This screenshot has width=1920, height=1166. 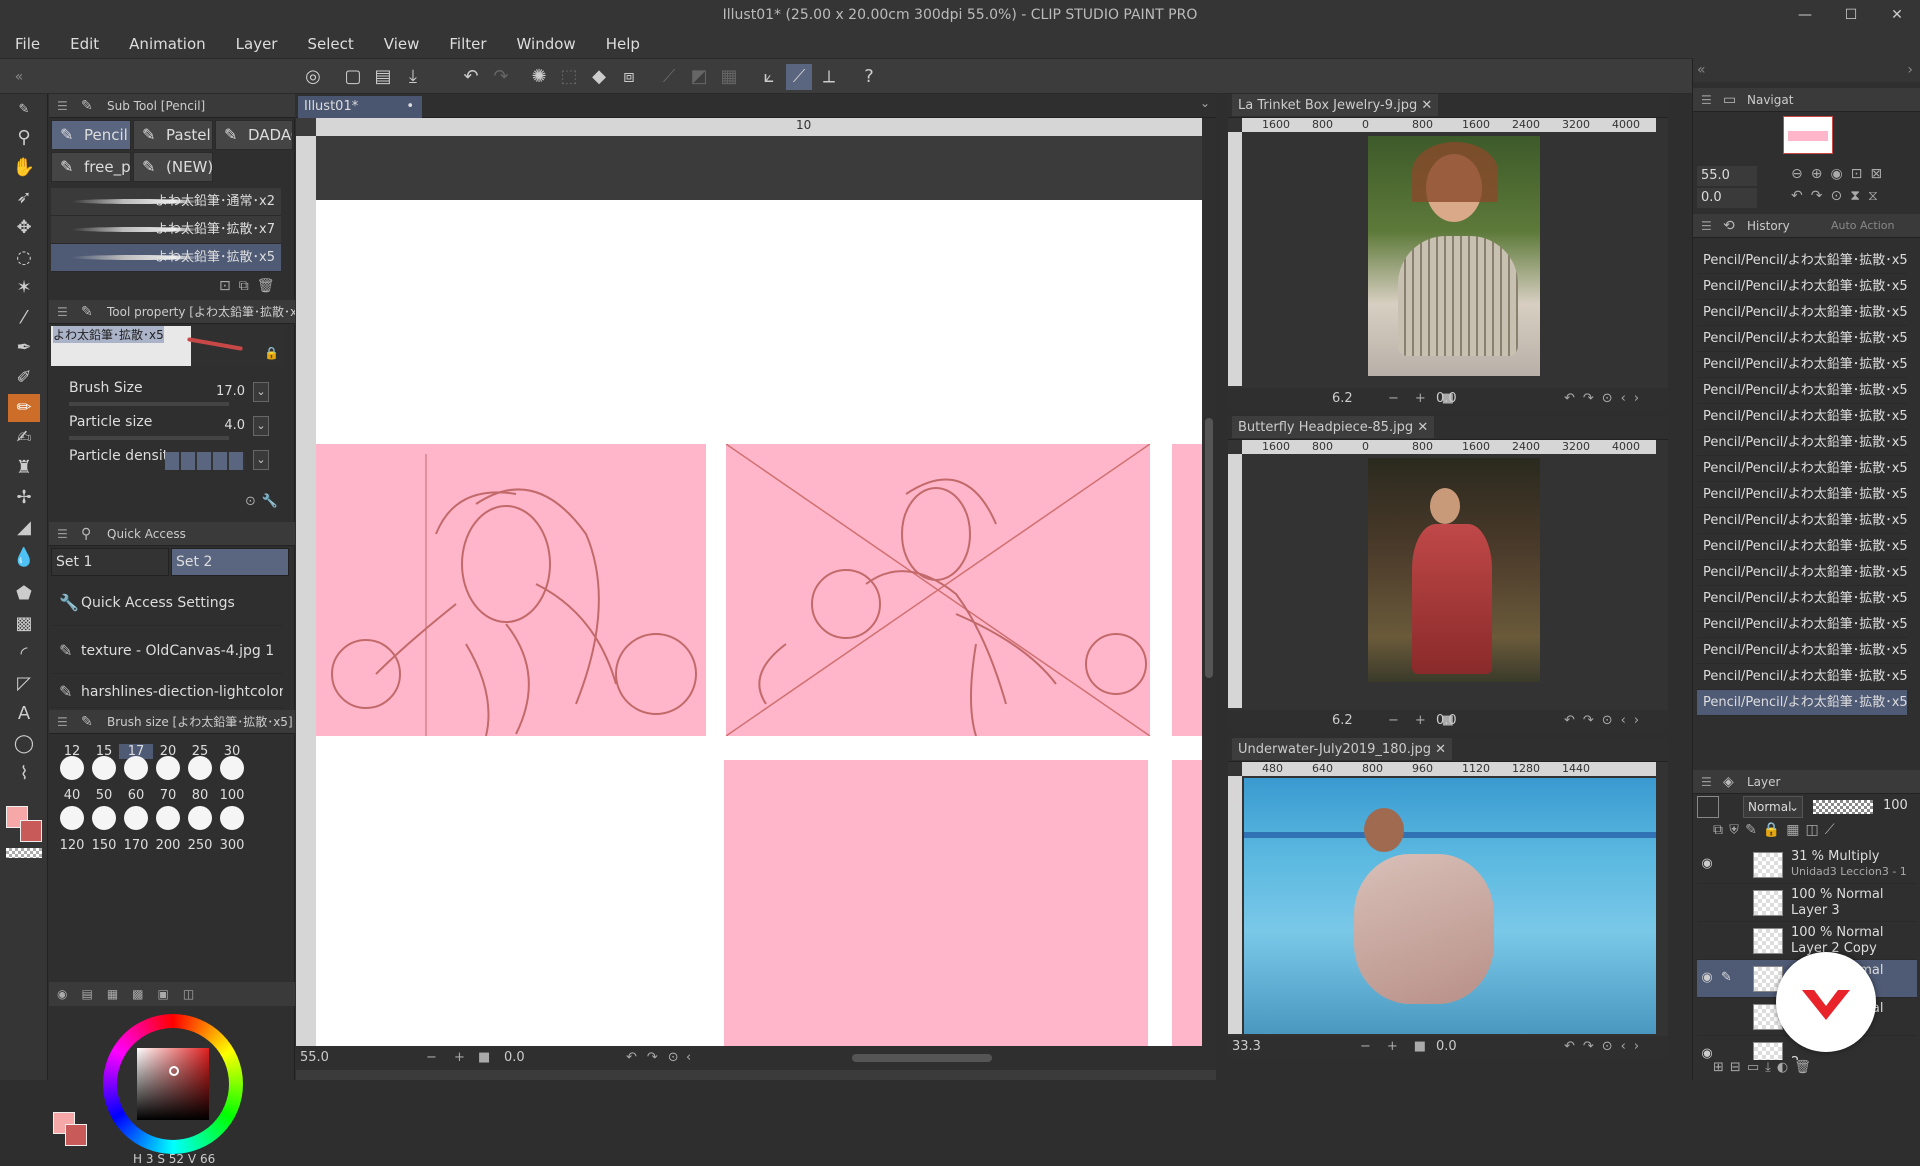 What do you see at coordinates (24, 318) in the screenshot?
I see `eyedropper-icon: ⁄` at bounding box center [24, 318].